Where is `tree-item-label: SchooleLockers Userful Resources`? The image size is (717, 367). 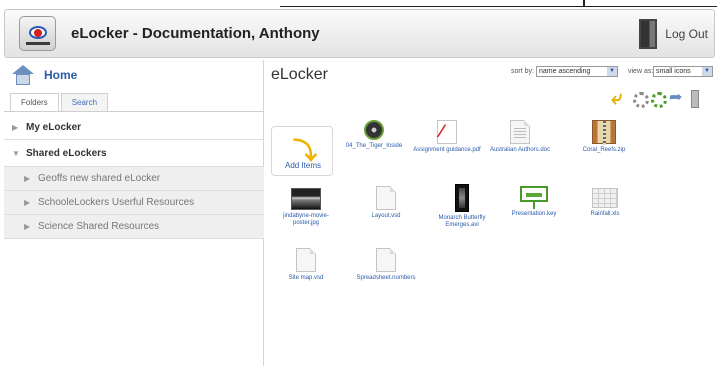 tree-item-label: SchooleLockers Userful Resources is located at coordinates (116, 202).